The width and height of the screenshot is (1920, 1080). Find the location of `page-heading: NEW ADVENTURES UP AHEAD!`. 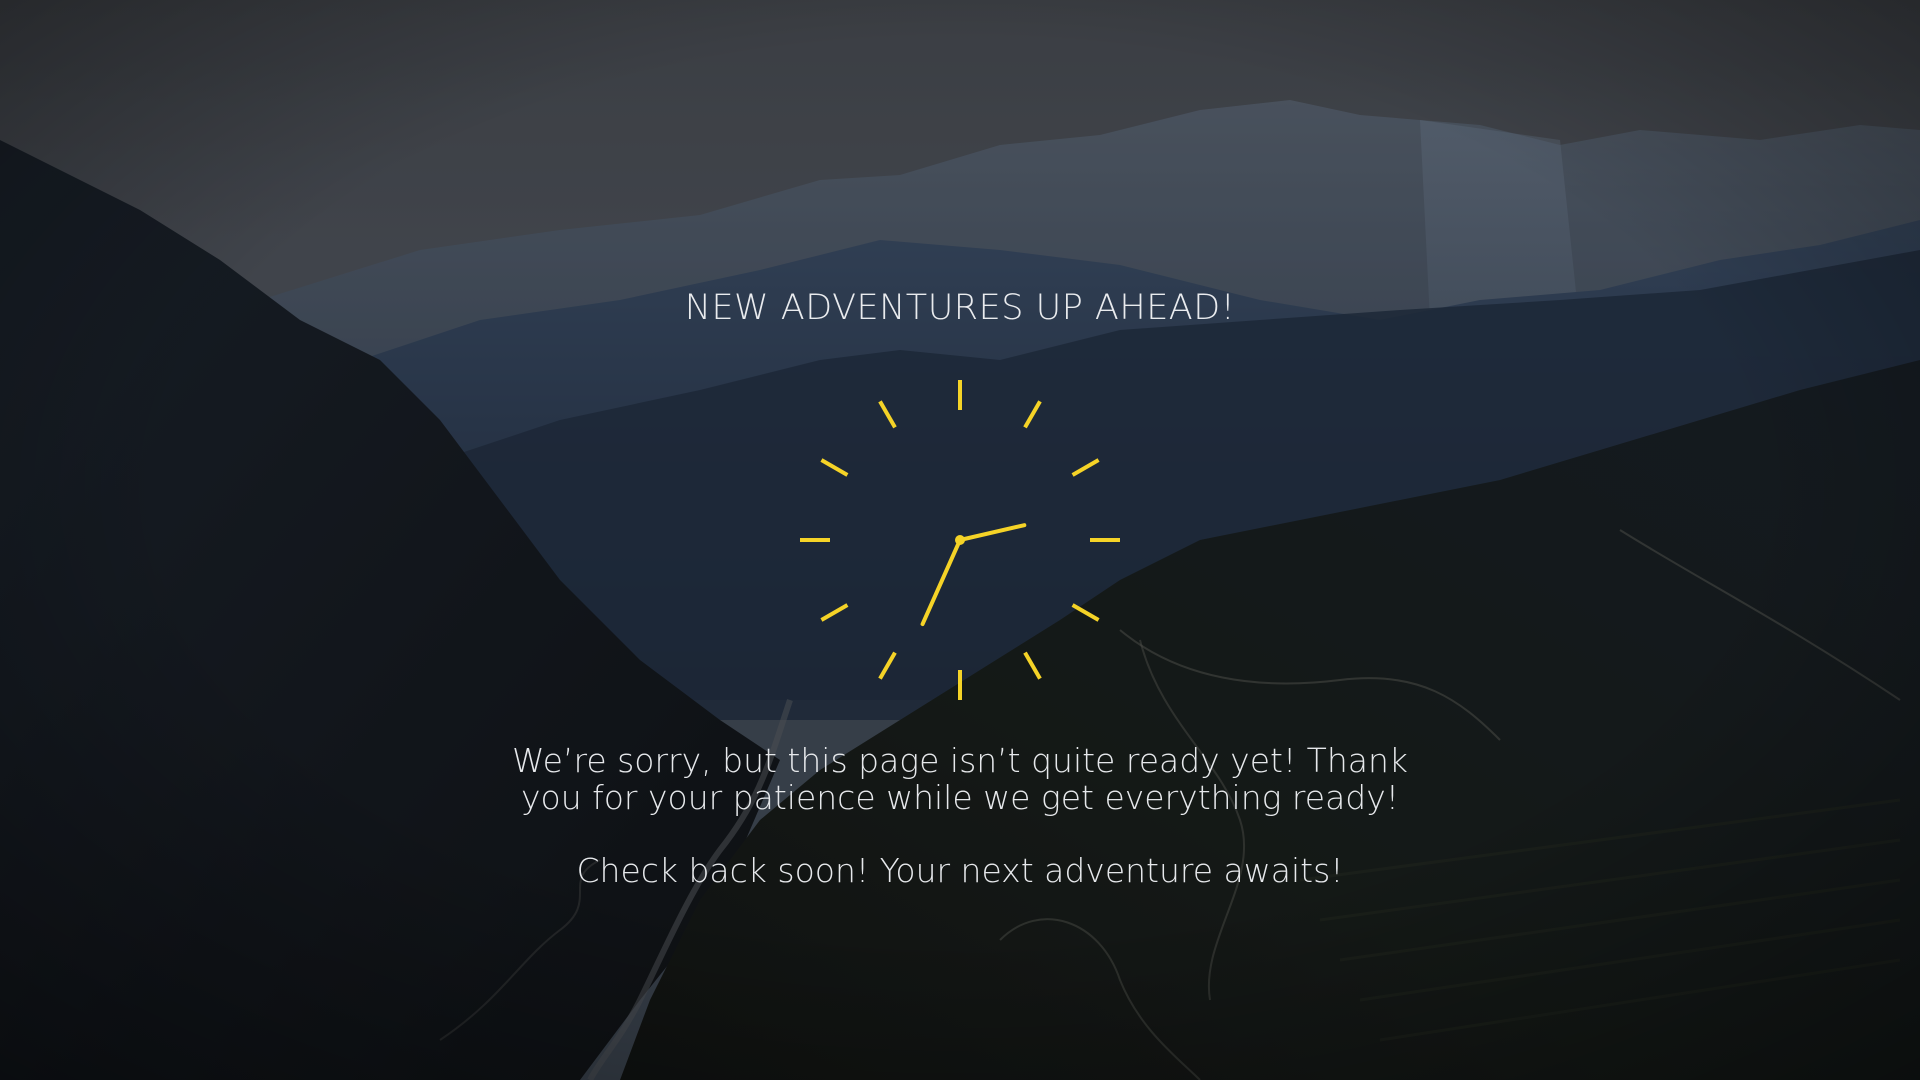

page-heading: NEW ADVENTURES UP AHEAD! is located at coordinates (960, 308).